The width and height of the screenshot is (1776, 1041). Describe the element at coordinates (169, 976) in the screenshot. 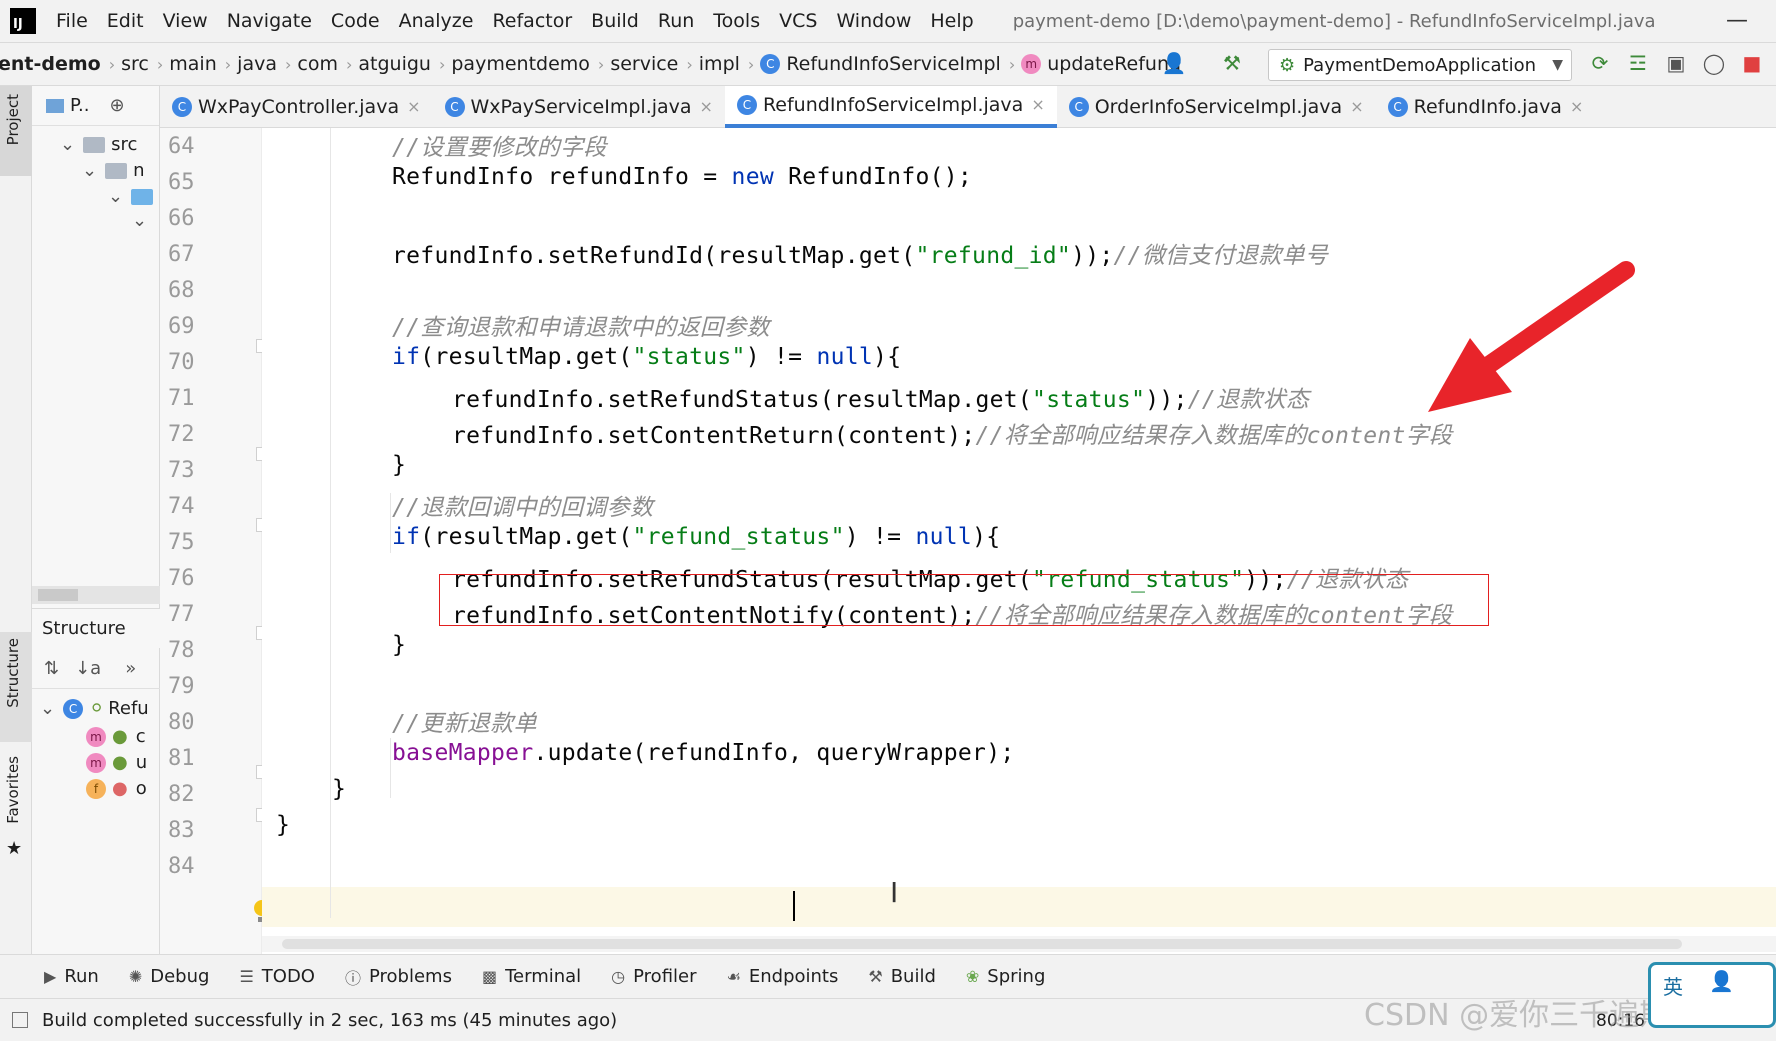

I see `tool-debug: ✺ Debug` at that location.